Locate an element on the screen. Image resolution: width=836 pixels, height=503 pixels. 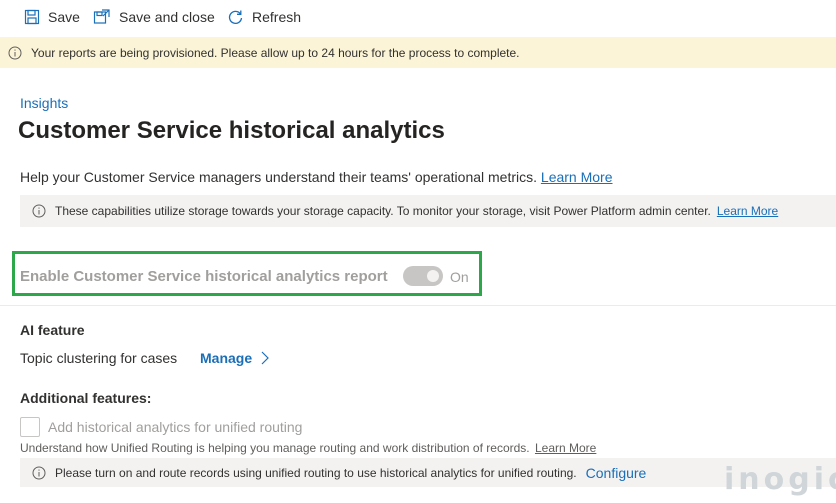
chevron-right-icon is located at coordinates (265, 358).